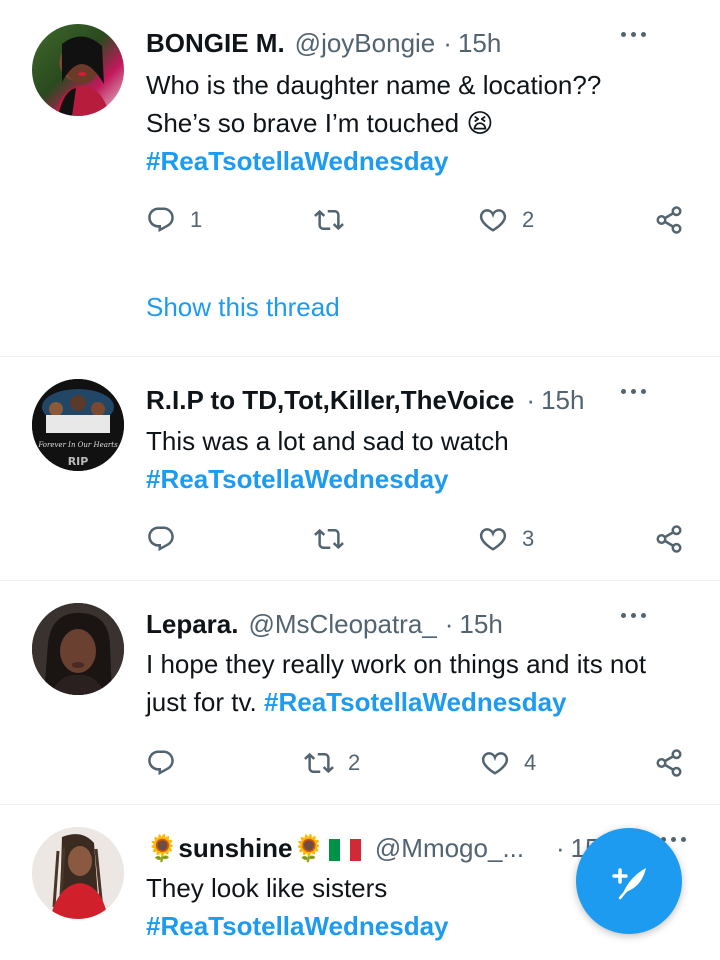 The height and width of the screenshot is (960, 720). Describe the element at coordinates (480, 123) in the screenshot. I see `emoji: 😫` at that location.